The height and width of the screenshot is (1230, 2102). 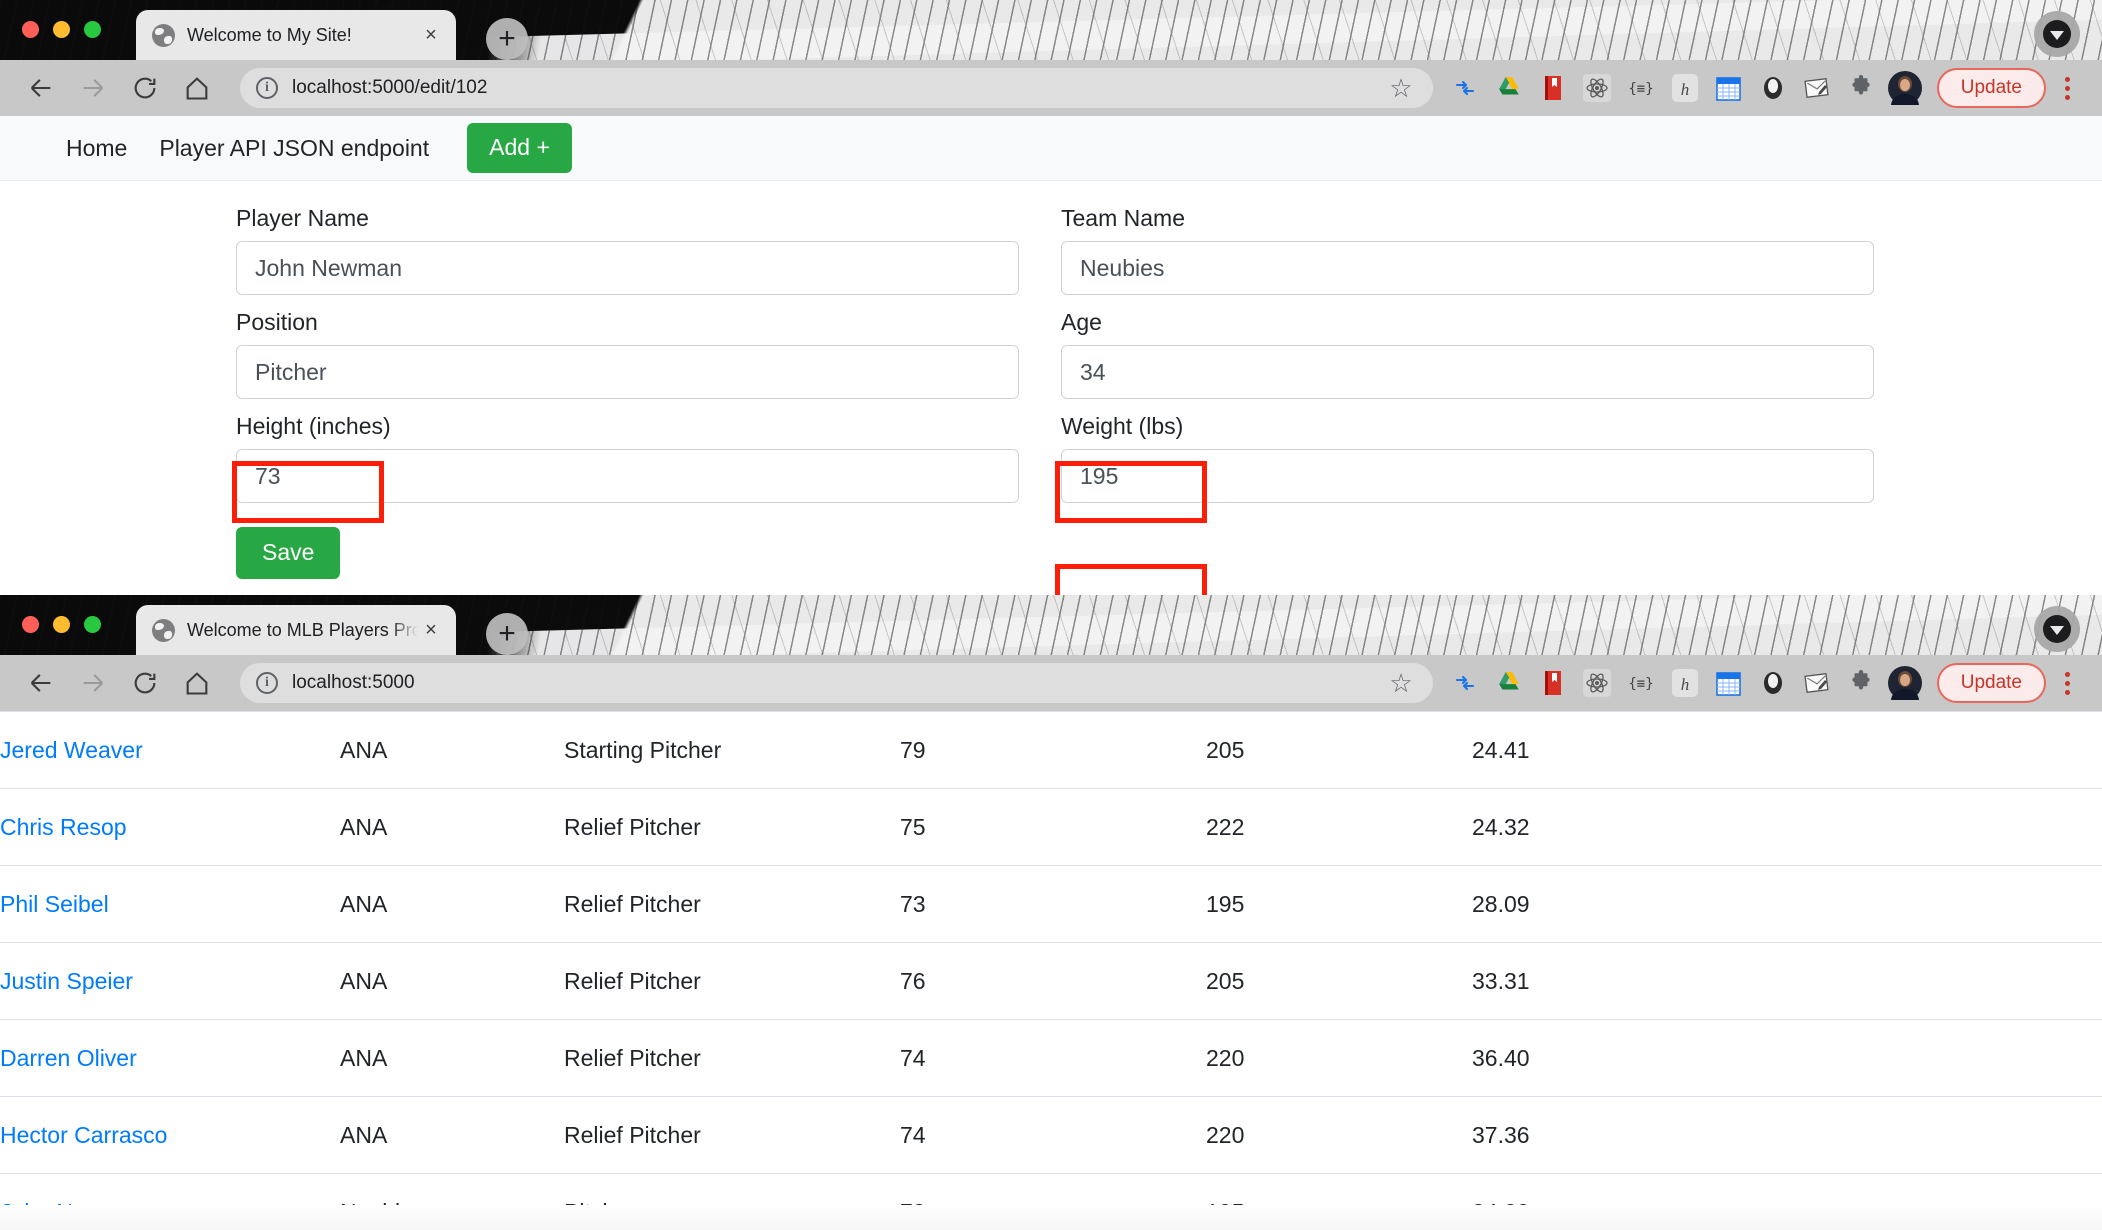 What do you see at coordinates (54, 904) in the screenshot?
I see `player-link: Phil Seibel` at bounding box center [54, 904].